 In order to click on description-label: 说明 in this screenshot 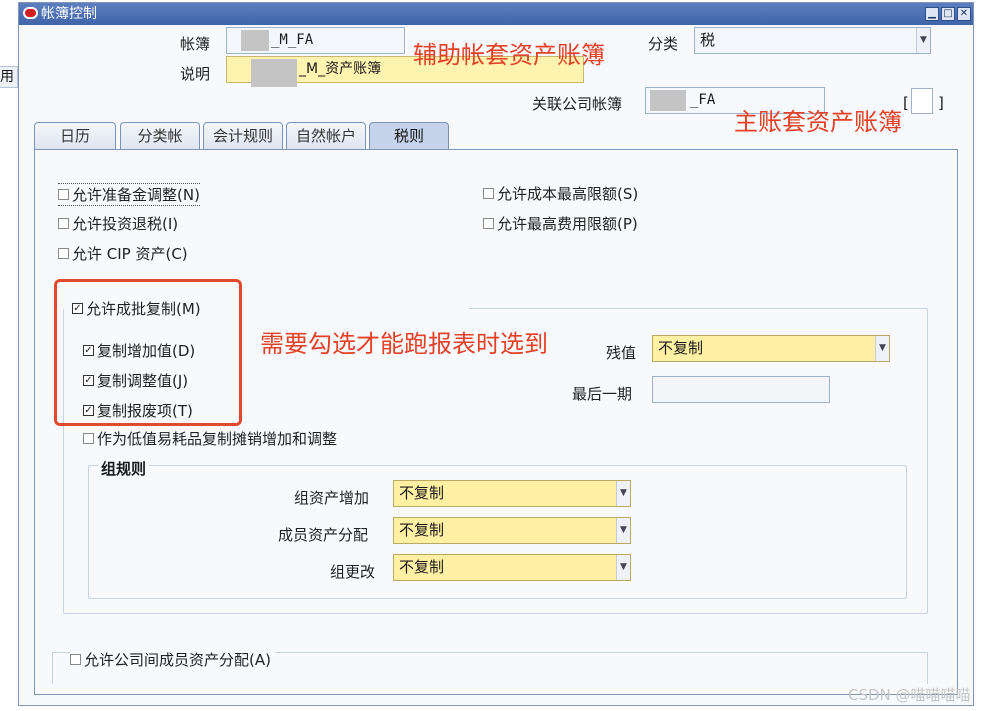, I will do `click(195, 74)`.